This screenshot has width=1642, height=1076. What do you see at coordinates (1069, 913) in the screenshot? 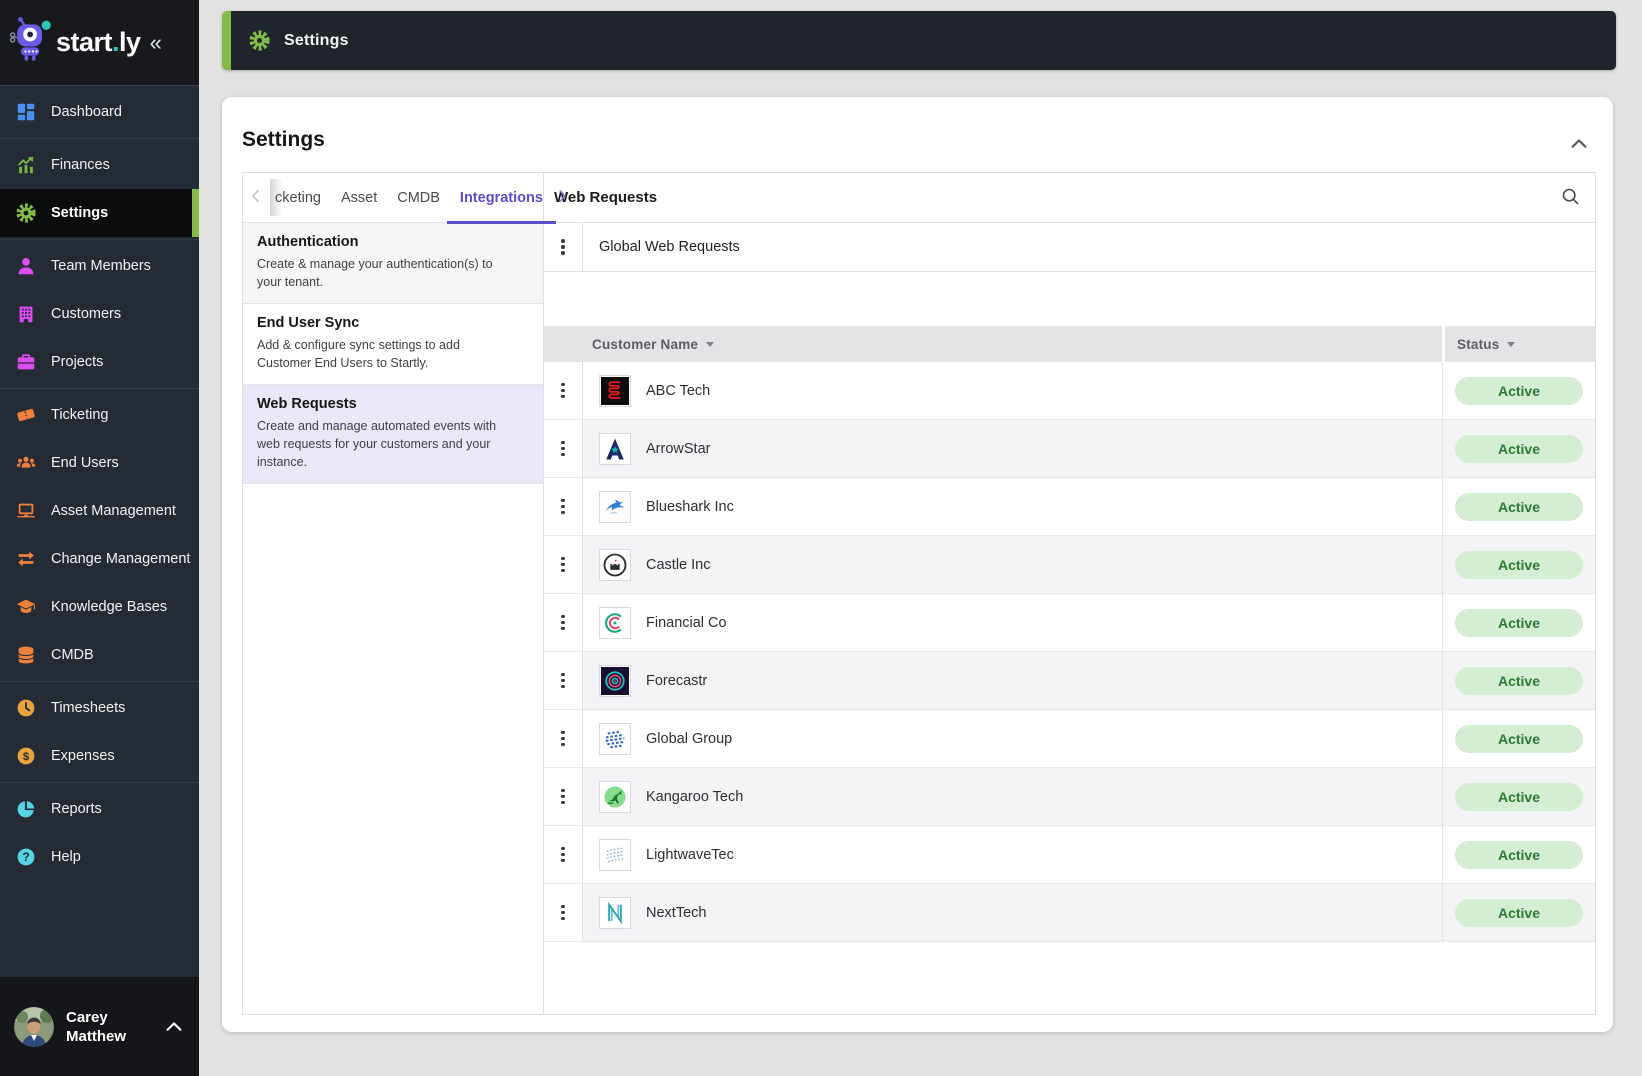
I see `table-row: NextTech Active` at bounding box center [1069, 913].